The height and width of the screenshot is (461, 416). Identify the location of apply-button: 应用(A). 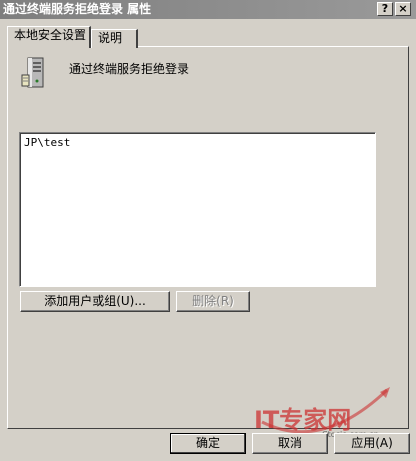
(372, 443).